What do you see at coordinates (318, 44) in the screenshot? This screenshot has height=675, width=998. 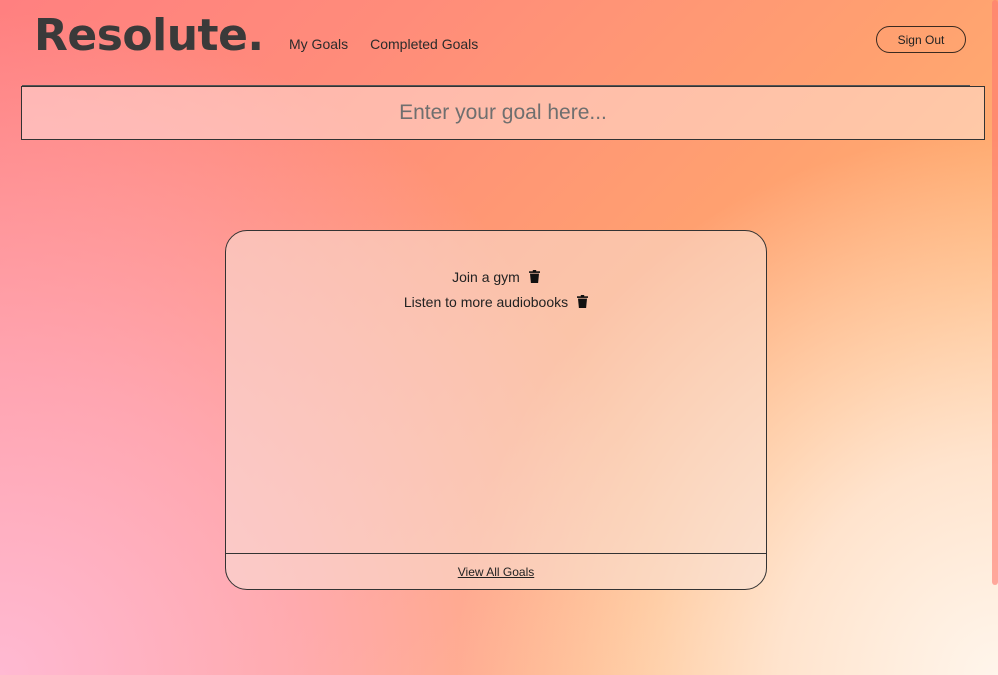 I see `nav-my-goals: My Goals` at bounding box center [318, 44].